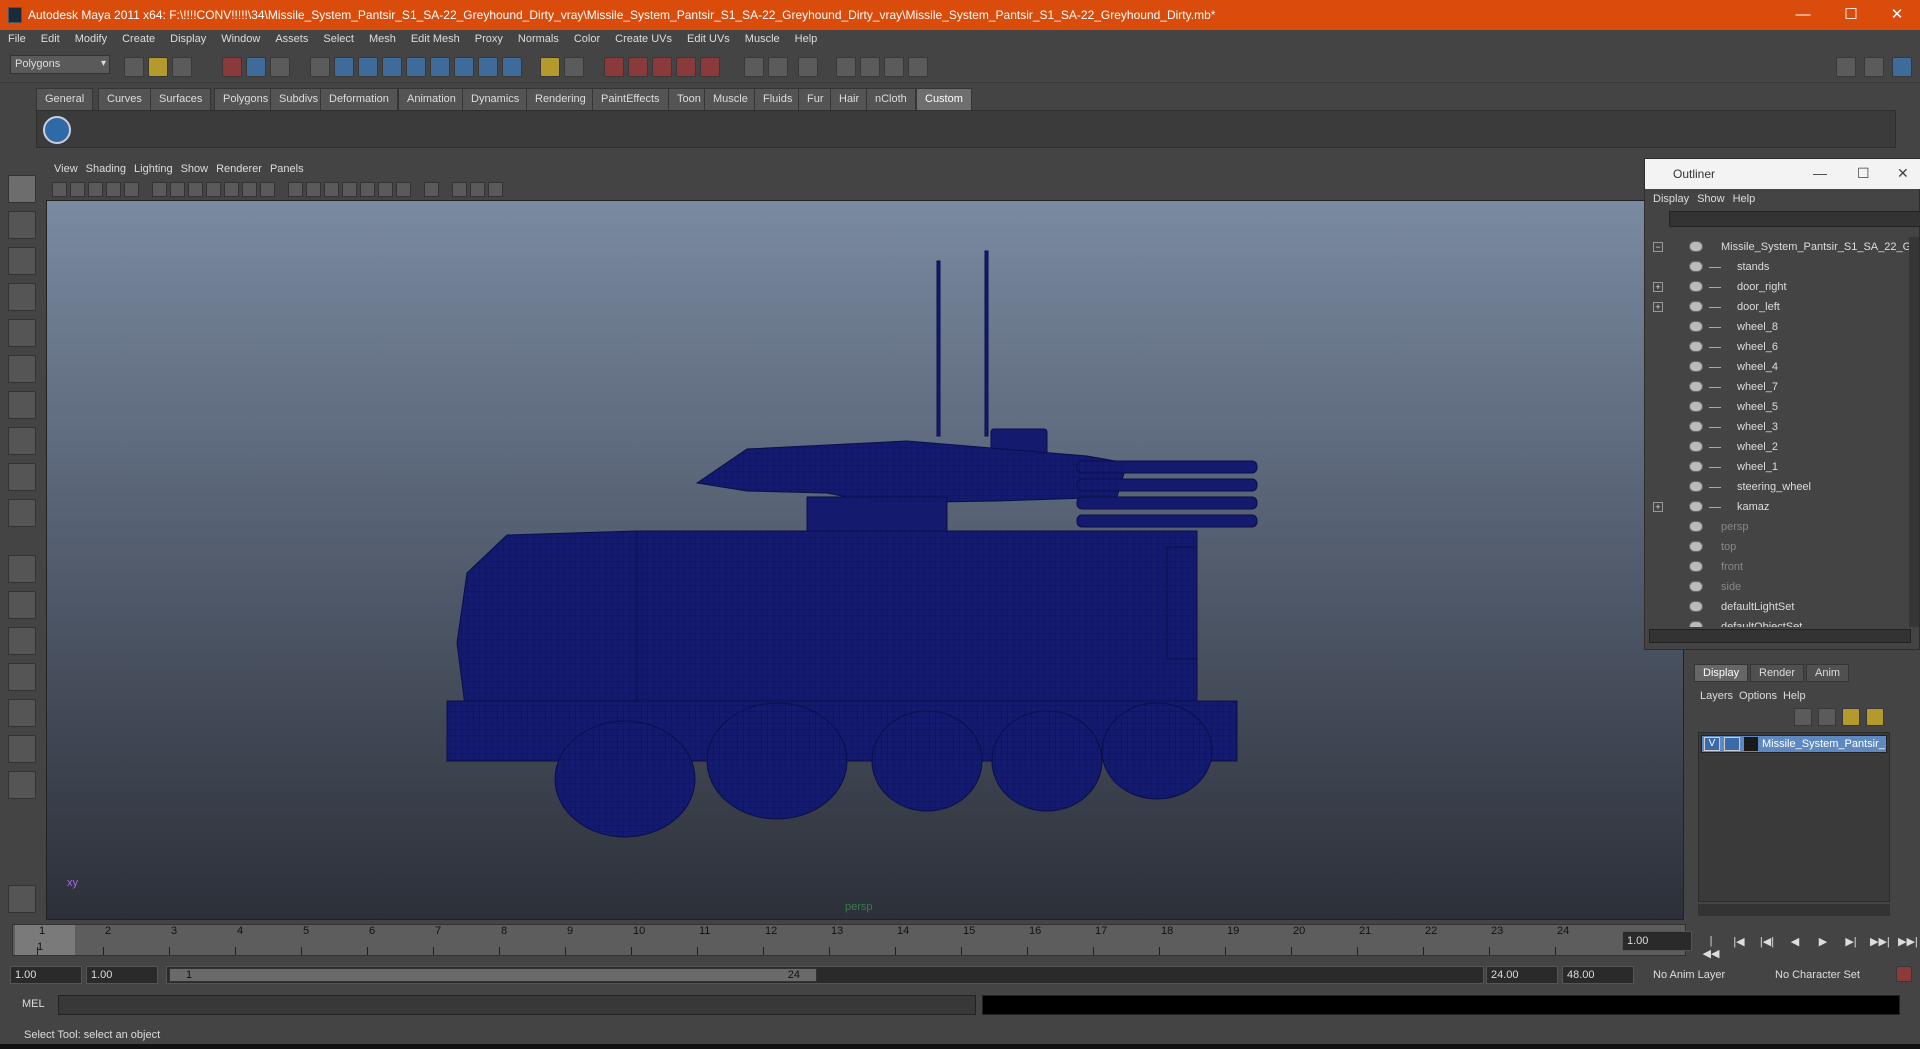 The width and height of the screenshot is (1920, 1049). Describe the element at coordinates (778, 67) in the screenshot. I see `output-ops-icon` at that location.